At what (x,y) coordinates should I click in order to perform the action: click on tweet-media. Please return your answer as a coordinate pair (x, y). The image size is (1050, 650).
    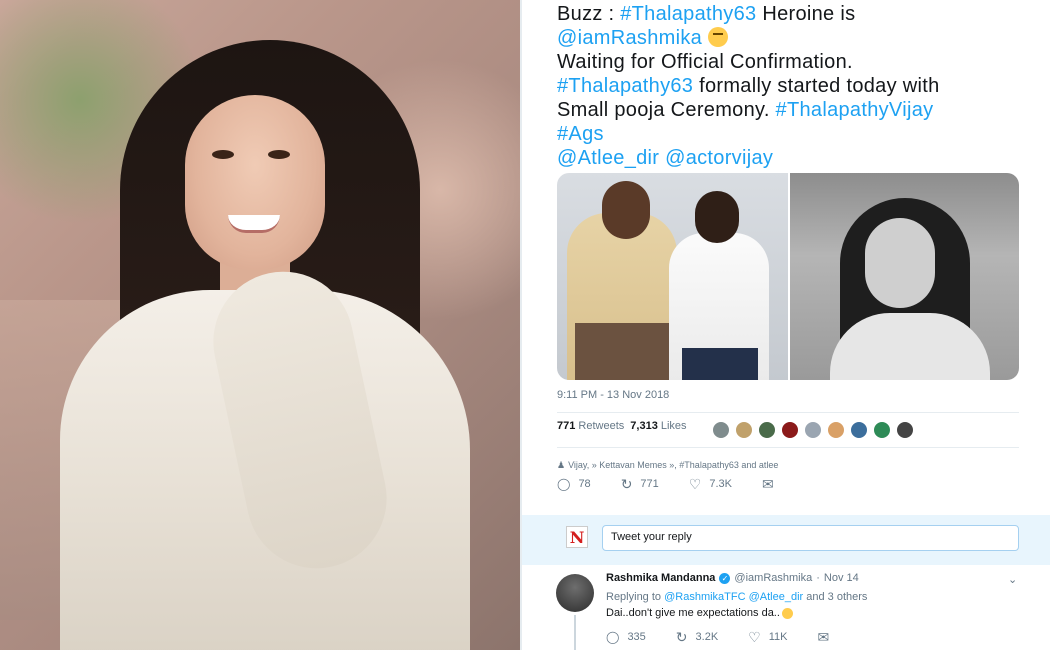
    Looking at the image, I should click on (788, 276).